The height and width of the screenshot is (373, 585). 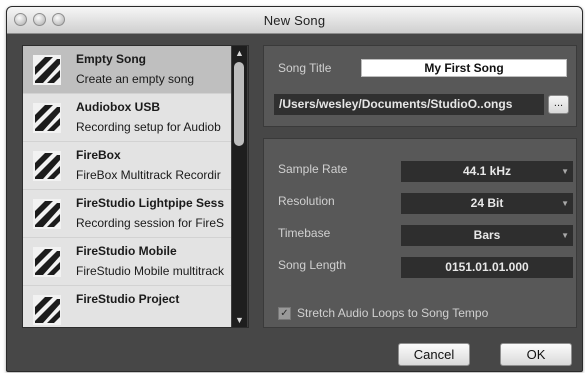 I want to click on sample-rate-select: 44.1 kHz ▼, so click(x=487, y=171).